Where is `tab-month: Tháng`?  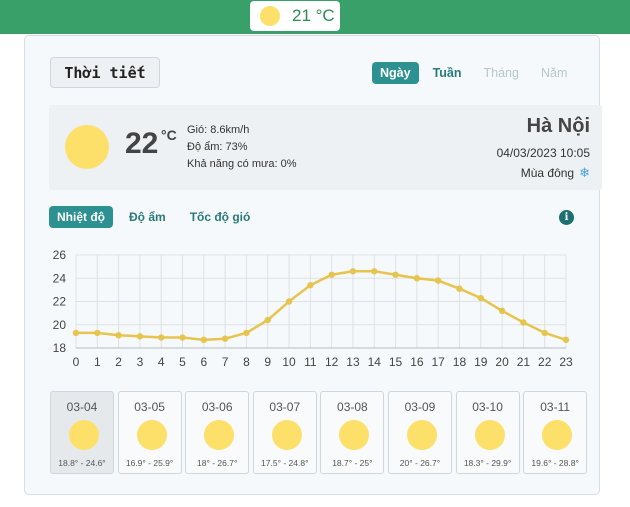 tab-month: Tháng is located at coordinates (501, 73).